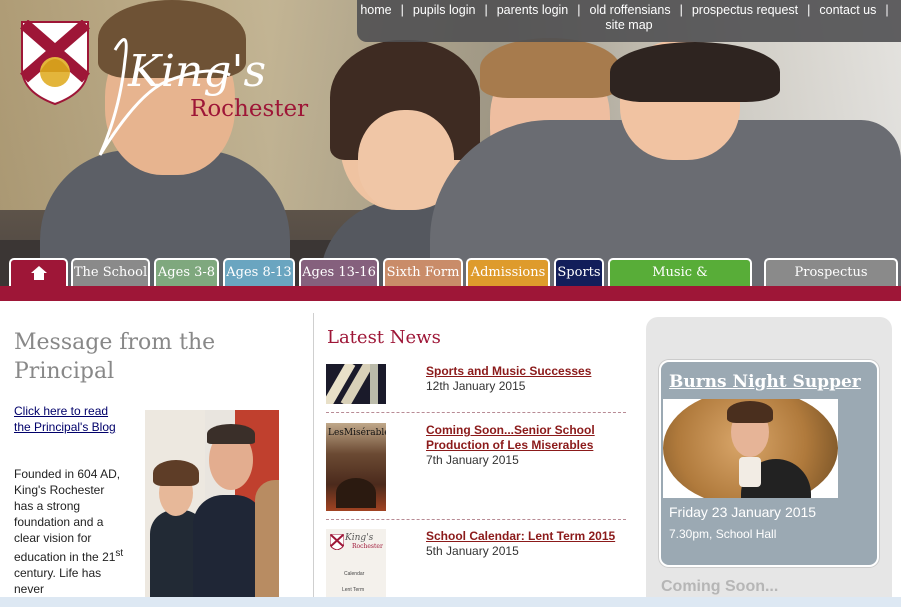 The width and height of the screenshot is (901, 607). What do you see at coordinates (259, 272) in the screenshot?
I see `tab-ages-8-13: Ages 8-13` at bounding box center [259, 272].